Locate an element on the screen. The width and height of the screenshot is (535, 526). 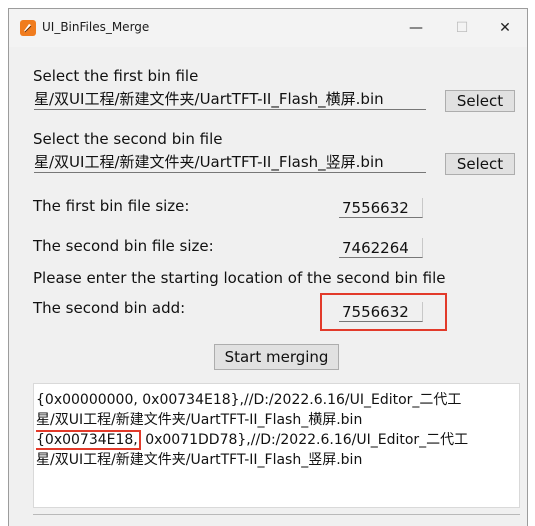
first-file-path-field: 星/双UI工程/新建文件夹/UartTFT-II_Flash_横屏.bin is located at coordinates (230, 99).